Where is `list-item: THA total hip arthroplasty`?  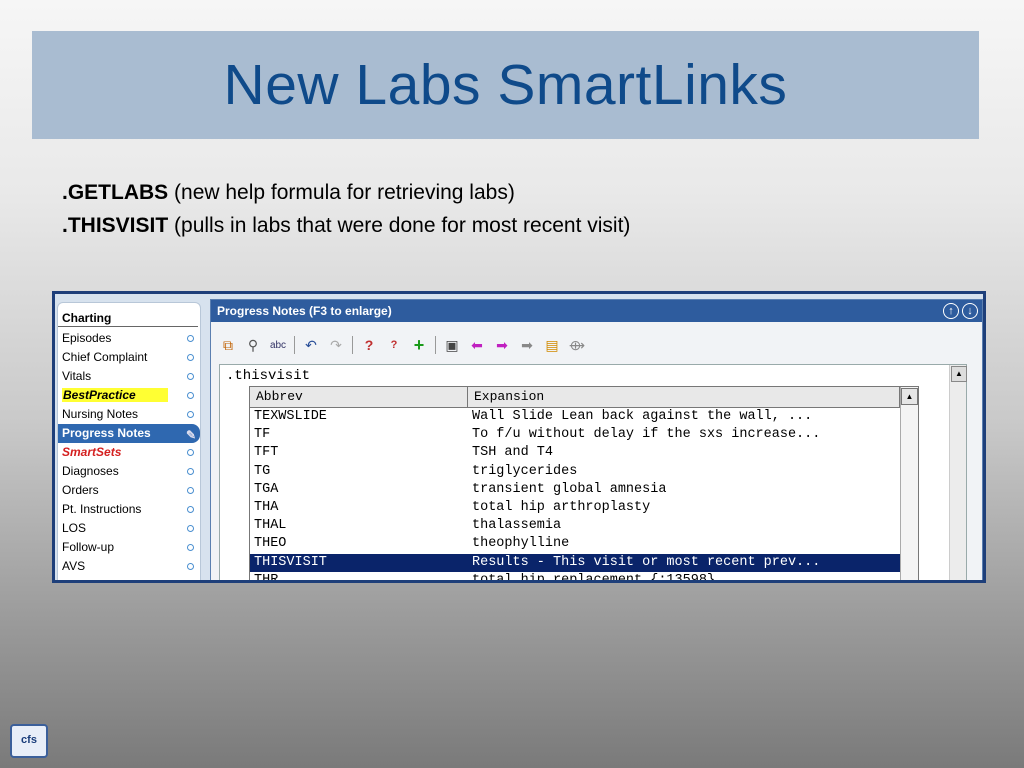
list-item: THA total hip arthroplasty is located at coordinates (584, 508).